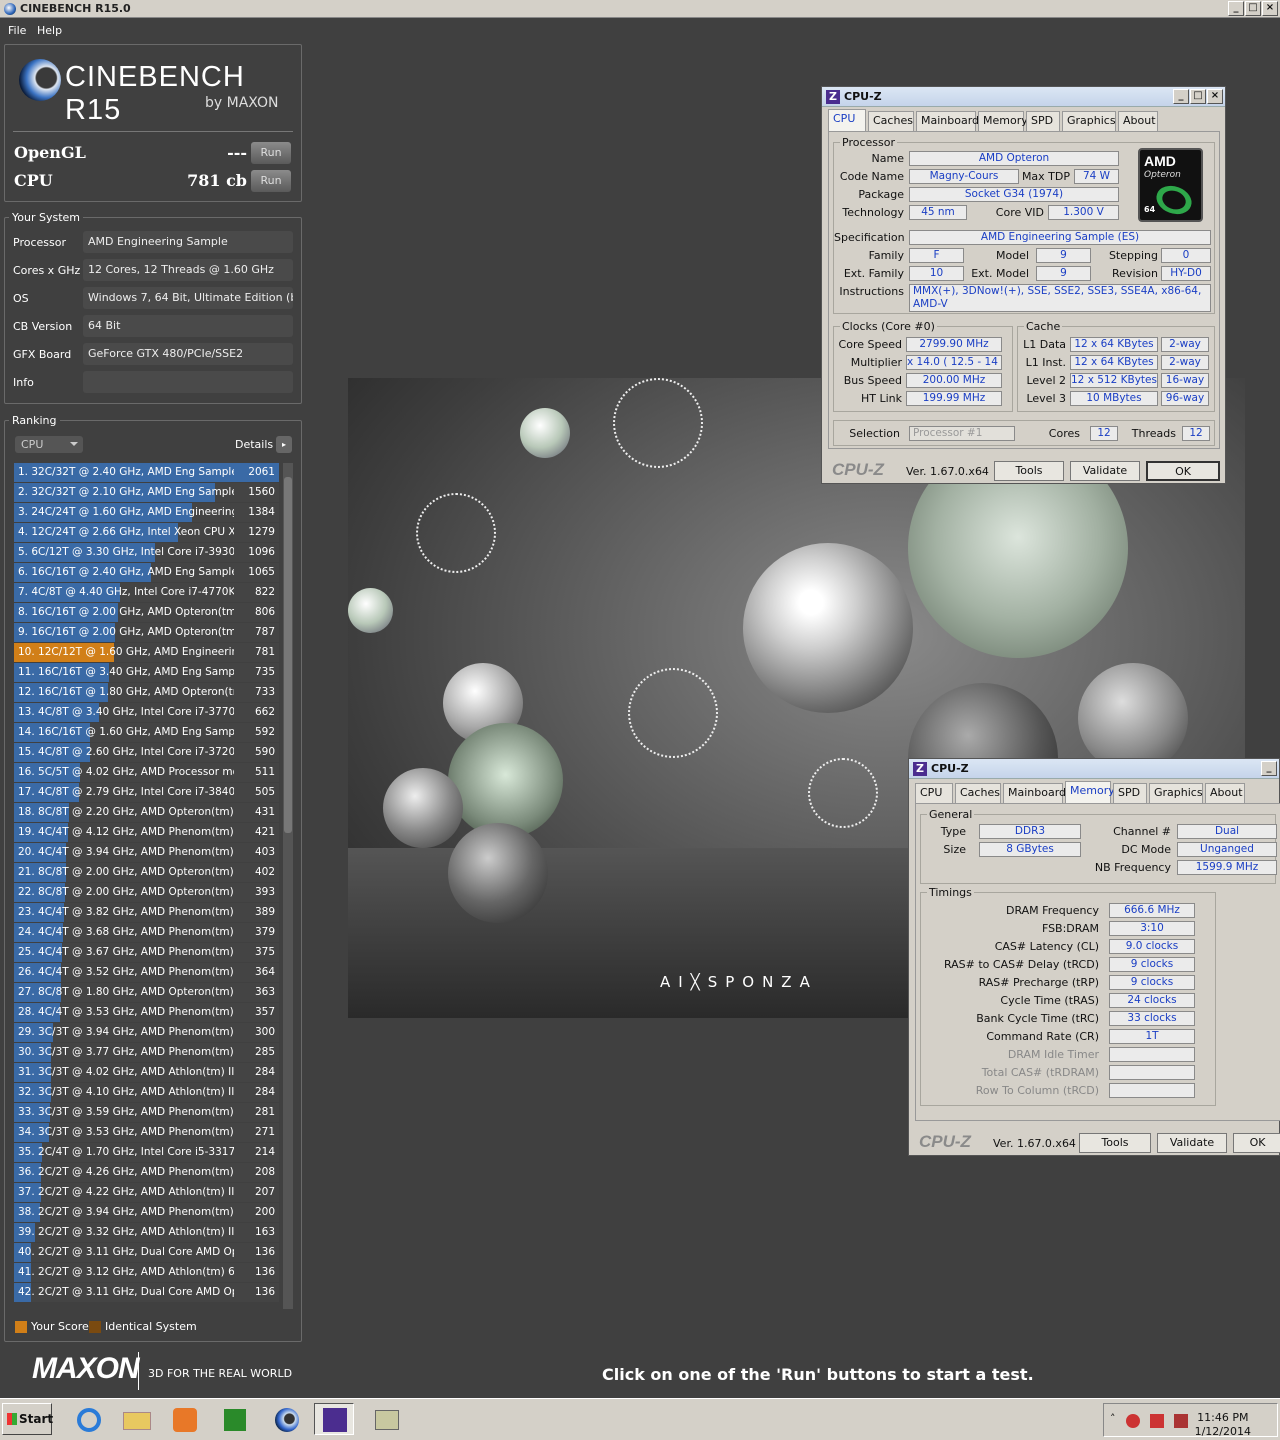  I want to click on tray-chevron-icon: ˄, so click(1113, 1418).